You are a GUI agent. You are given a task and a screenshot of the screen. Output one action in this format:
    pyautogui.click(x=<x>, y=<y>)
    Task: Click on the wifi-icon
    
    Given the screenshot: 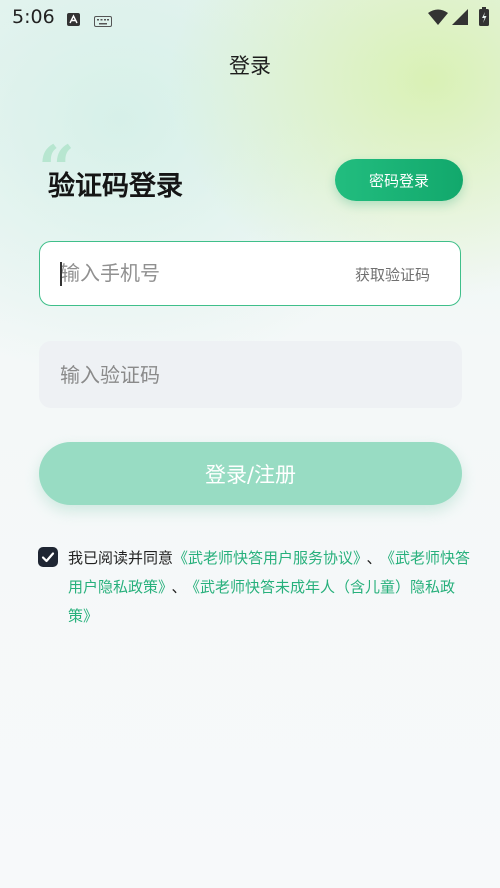 What is the action you would take?
    pyautogui.click(x=438, y=19)
    